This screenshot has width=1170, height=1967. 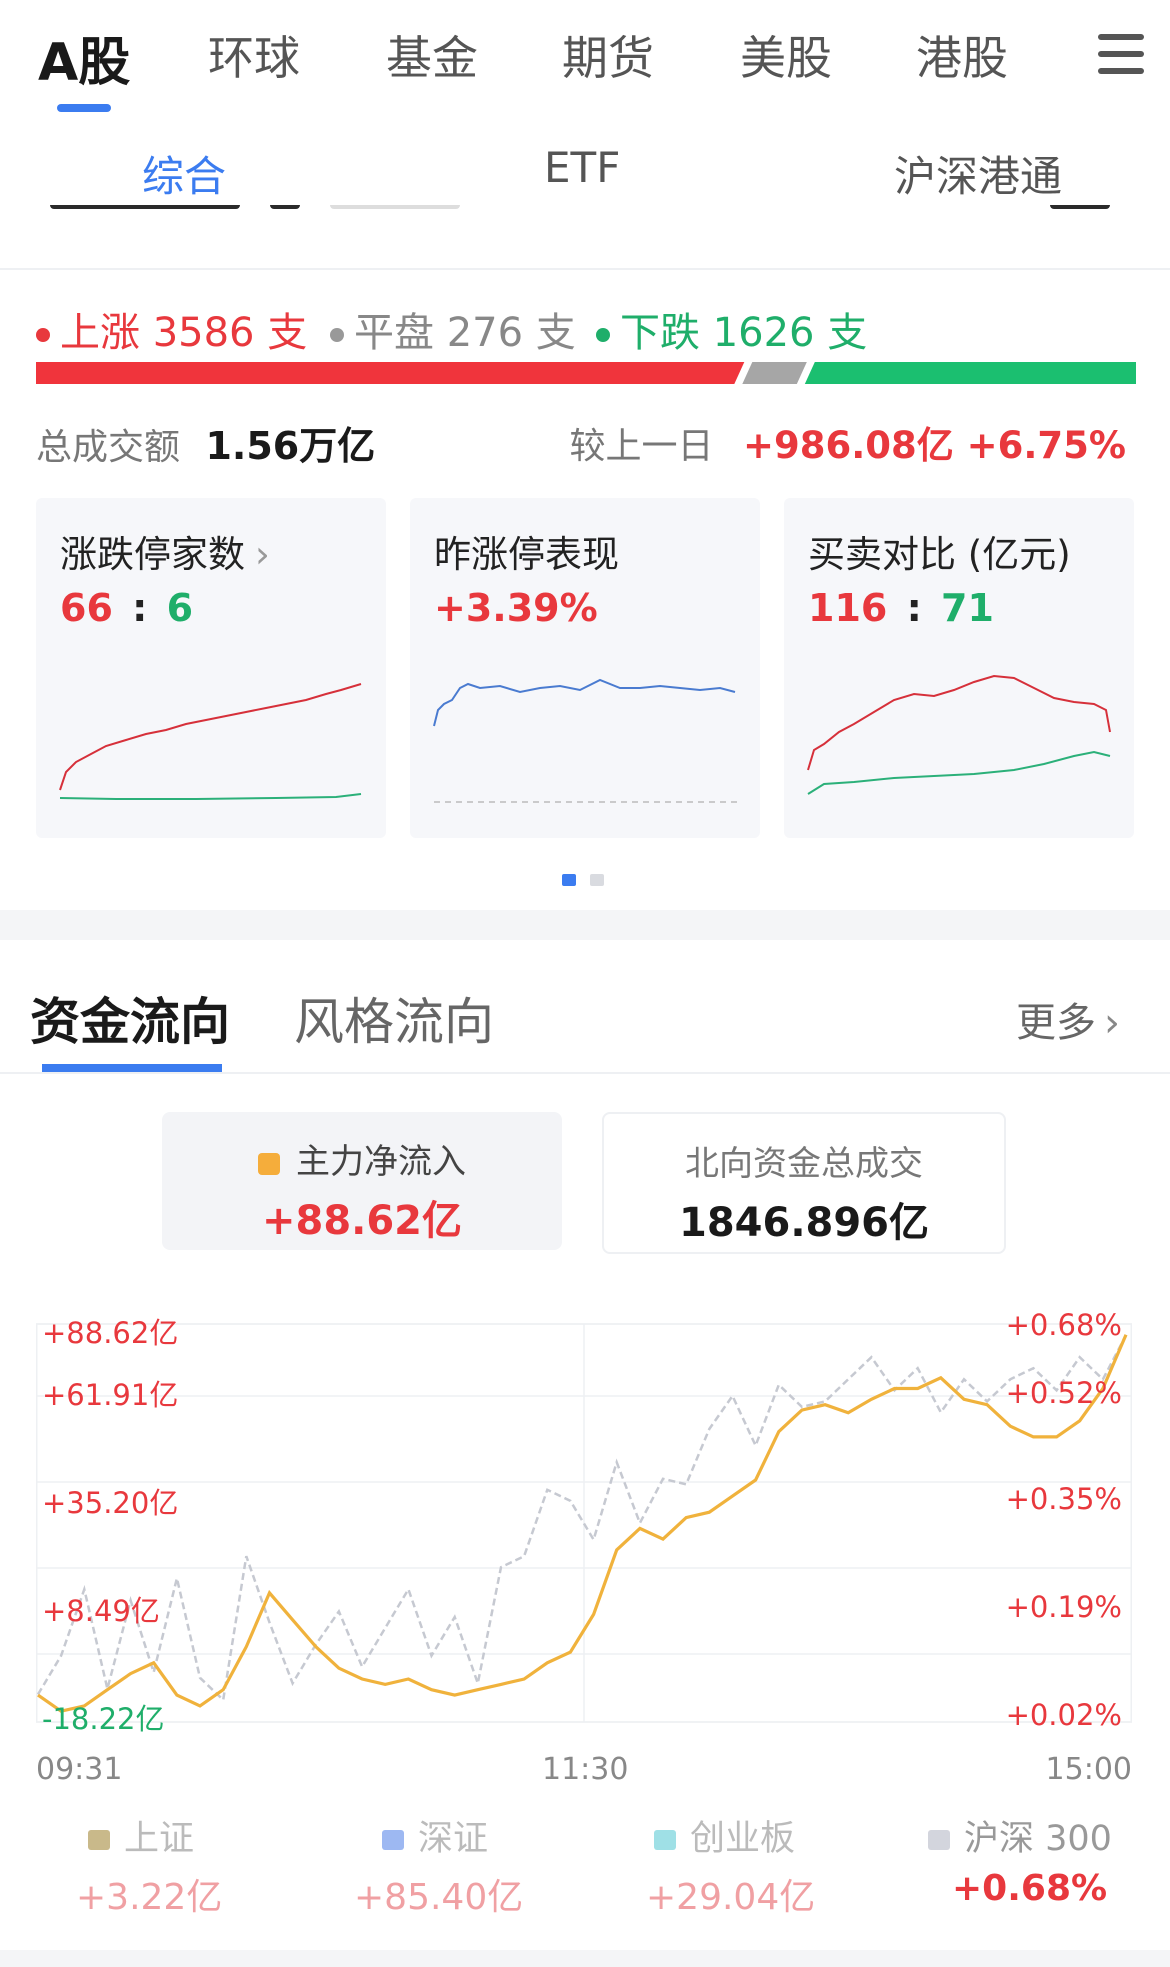 I want to click on buy-sell-card: 买卖对比 (亿元) 116 : 71, so click(x=959, y=668).